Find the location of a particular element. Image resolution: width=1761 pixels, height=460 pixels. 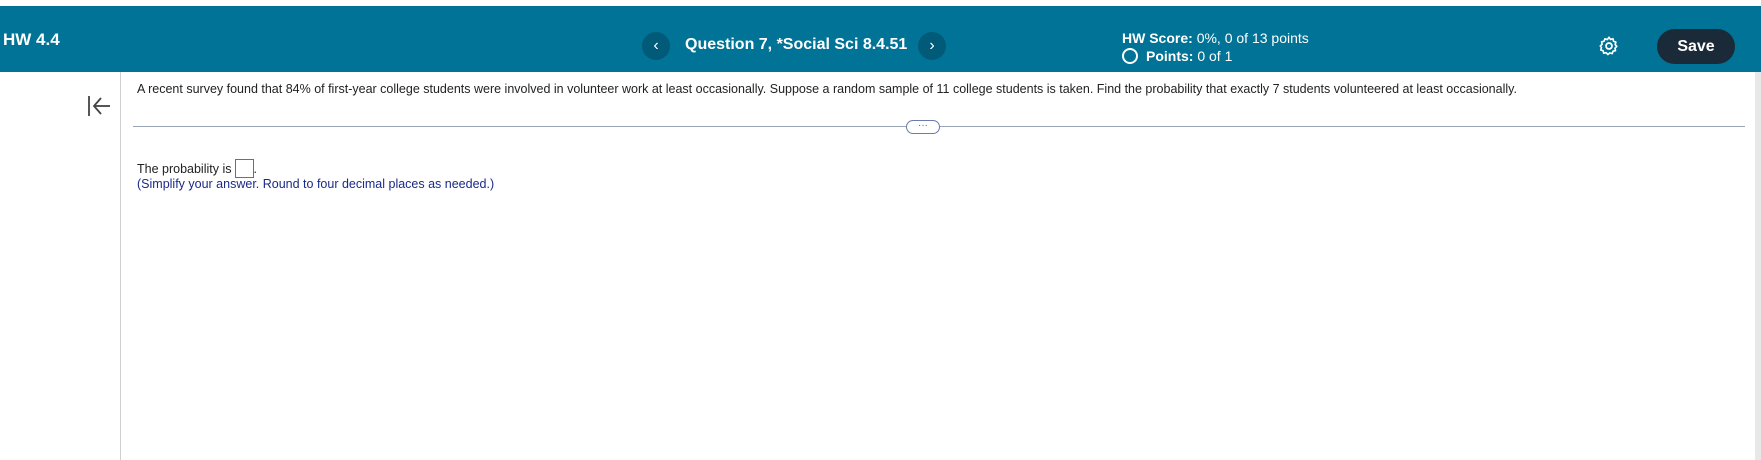

assignment-title: HW 4.4 is located at coordinates (31, 39).